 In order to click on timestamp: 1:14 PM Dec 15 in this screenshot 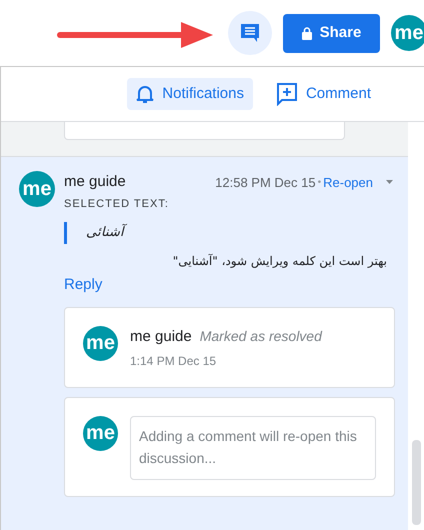, I will do `click(174, 361)`.